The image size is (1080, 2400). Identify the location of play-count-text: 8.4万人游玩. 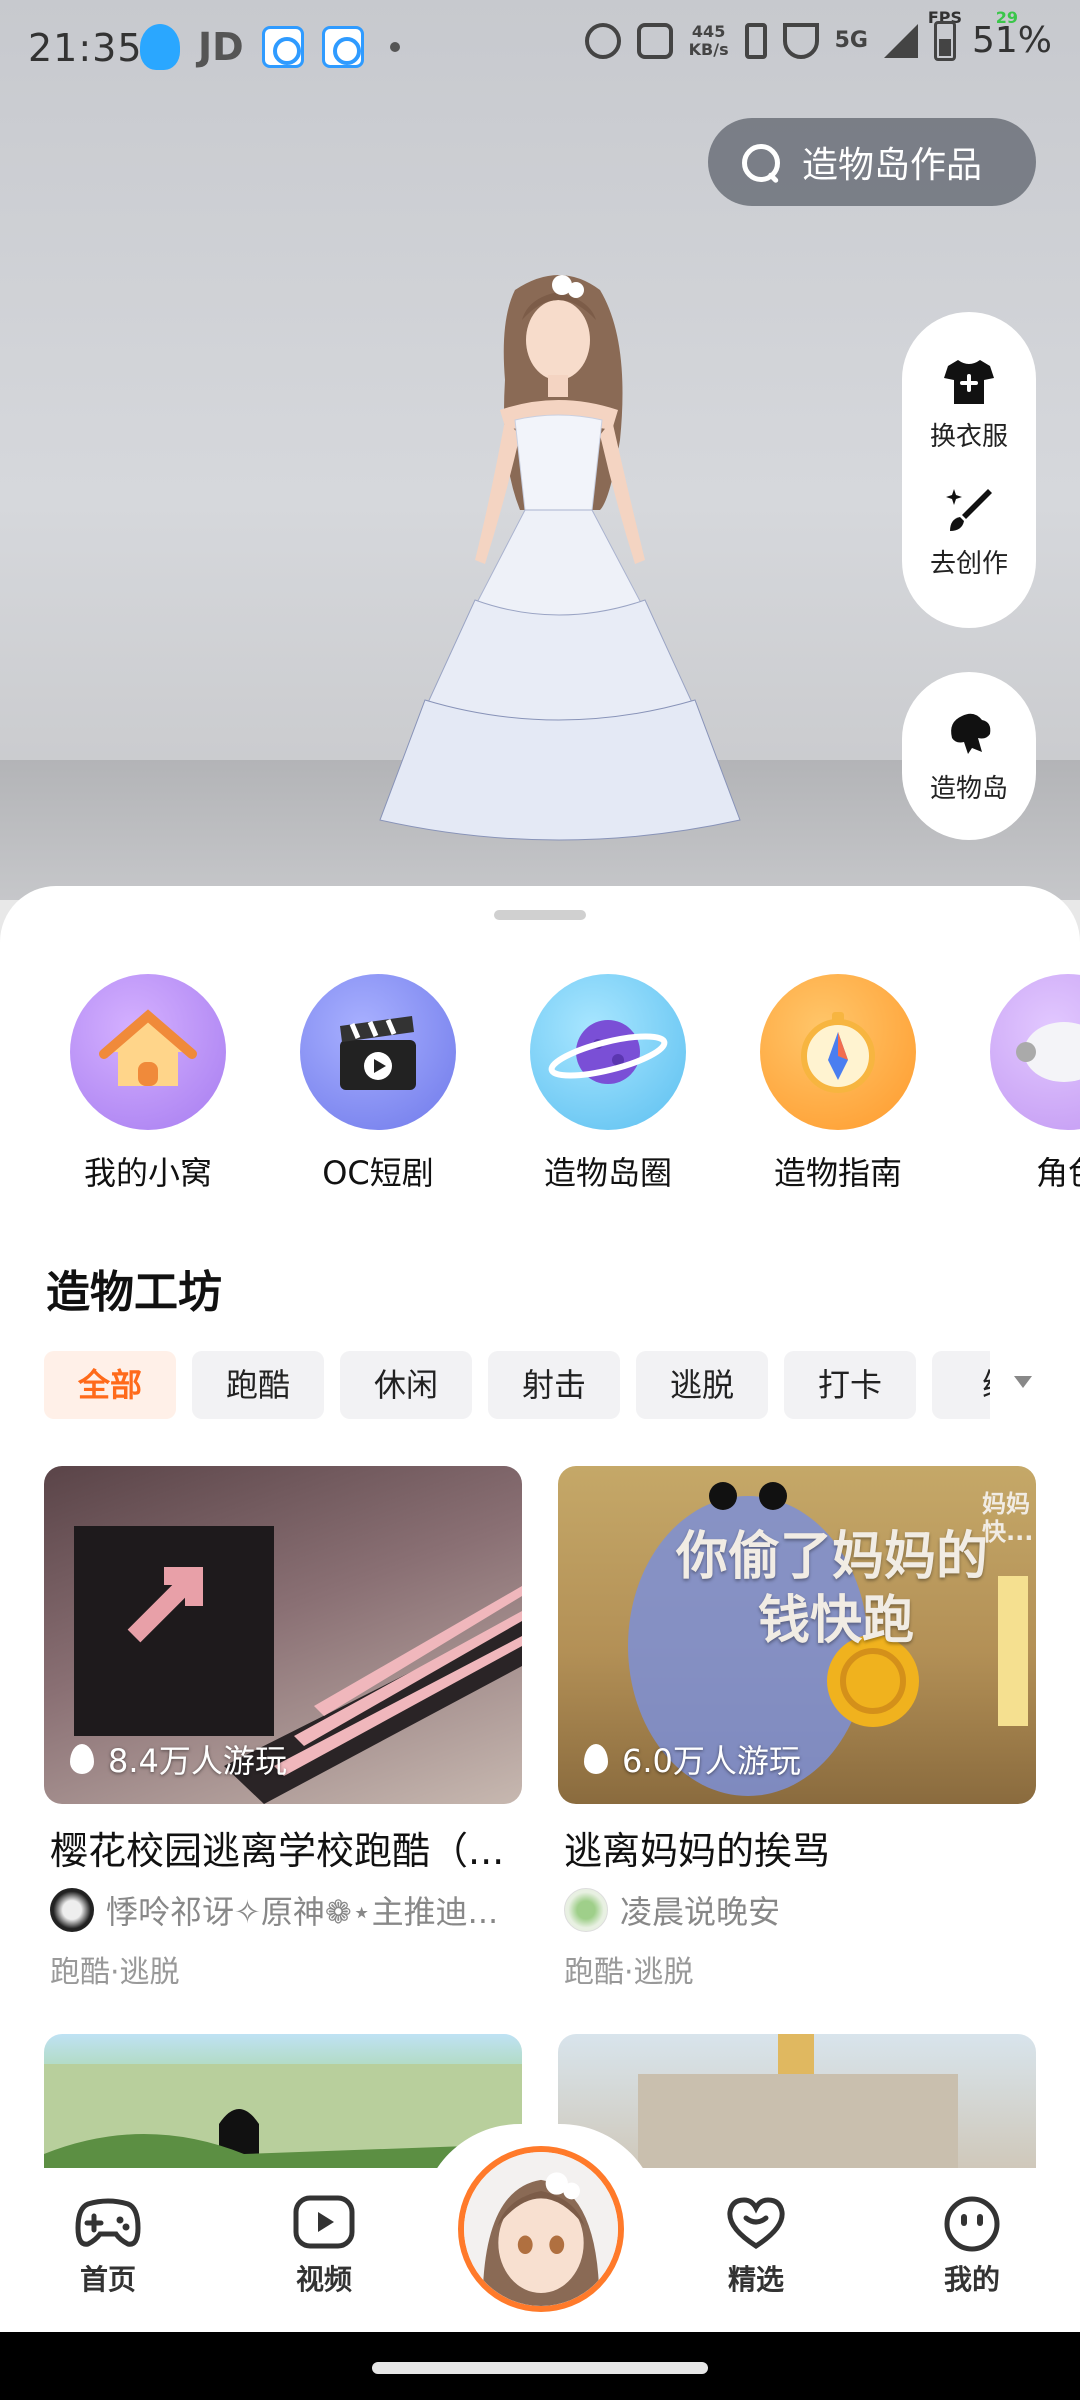
(197, 1761).